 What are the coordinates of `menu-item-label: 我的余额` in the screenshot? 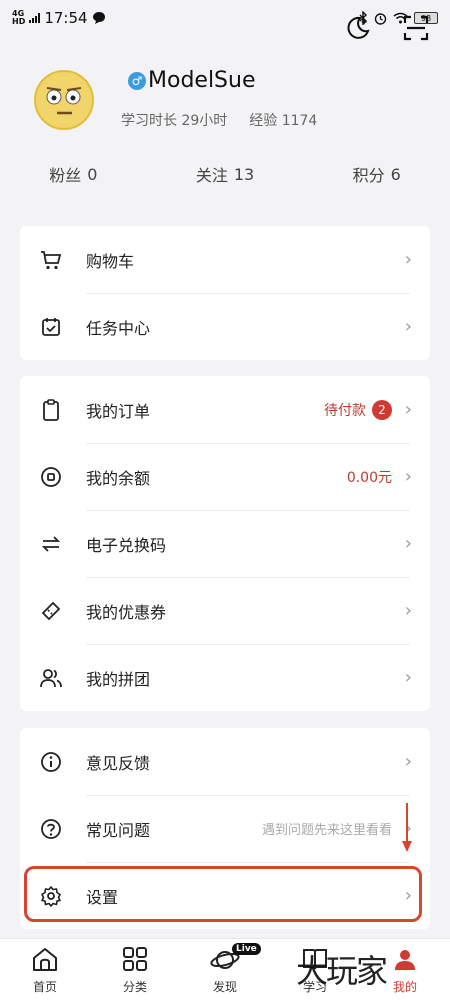 It's located at (118, 478).